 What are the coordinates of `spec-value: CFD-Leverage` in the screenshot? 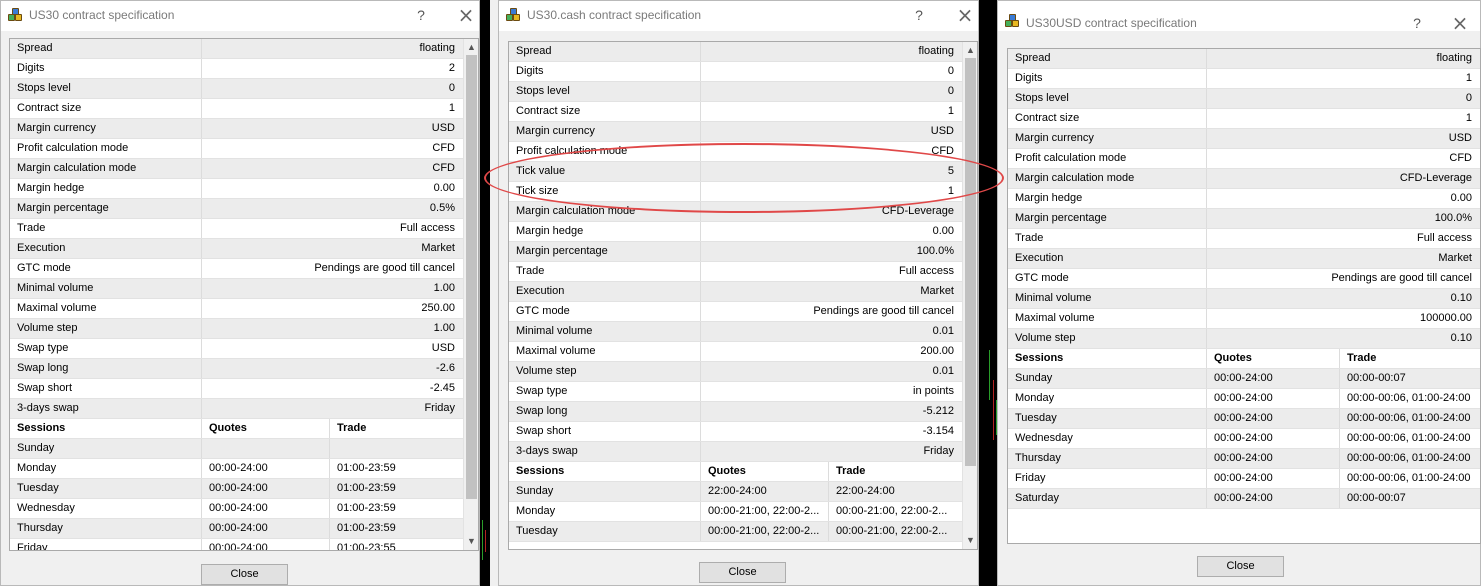 It's located at (1435, 178).